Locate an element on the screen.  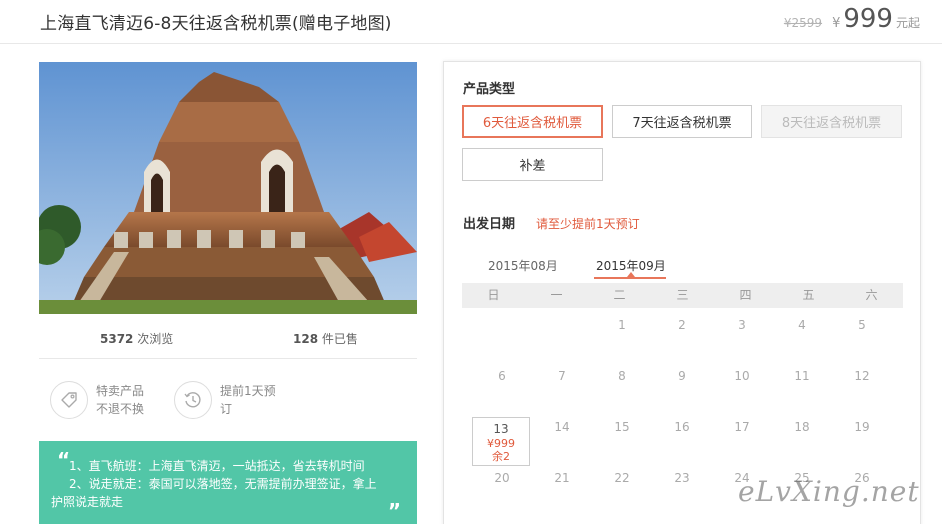
advance-booking-notice: 请至少提前1天预订 is located at coordinates (588, 224).